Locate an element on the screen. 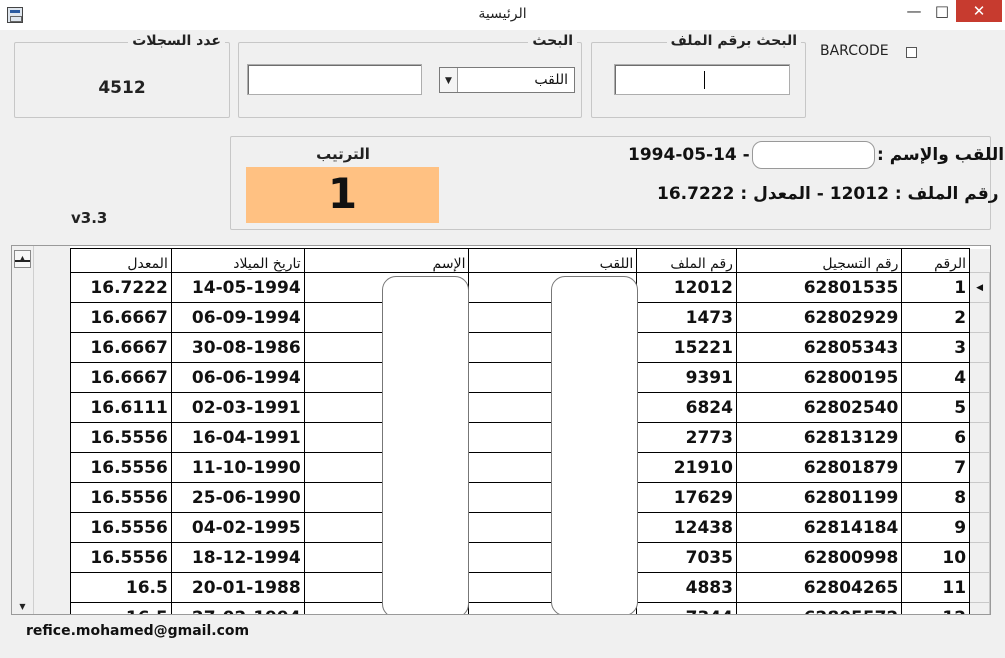  cell-registration: 62800998 is located at coordinates (819, 557).